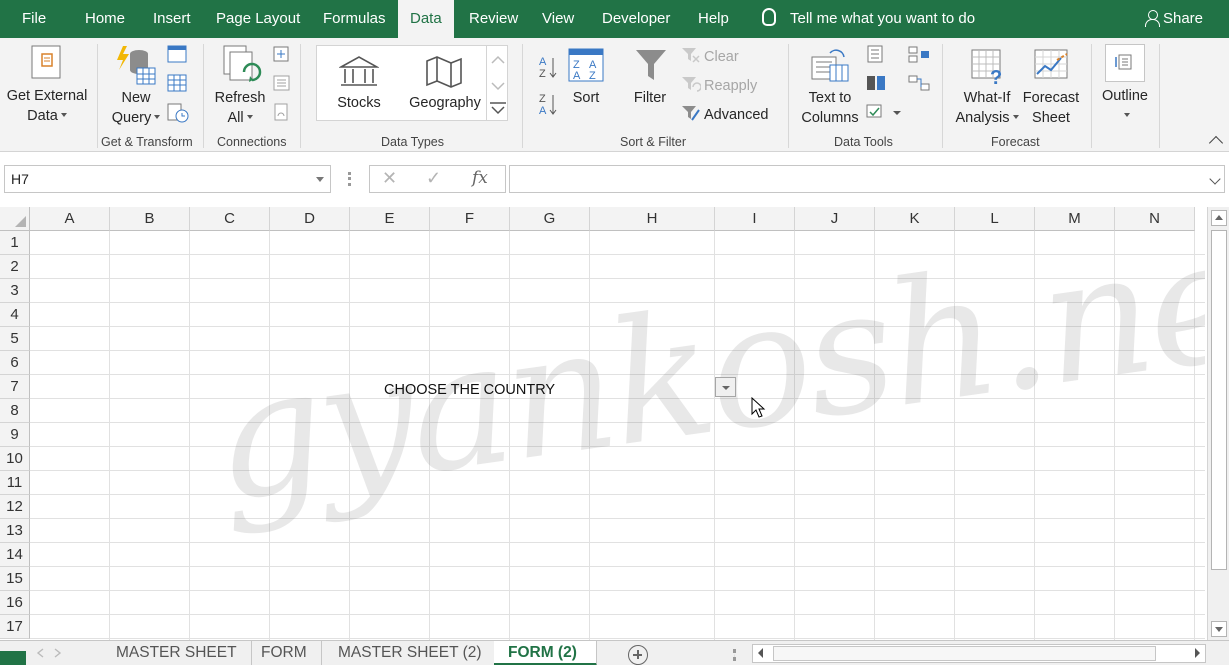 The width and height of the screenshot is (1229, 665). Describe the element at coordinates (1215, 179) in the screenshot. I see `expand-formula-bar-icon` at that location.